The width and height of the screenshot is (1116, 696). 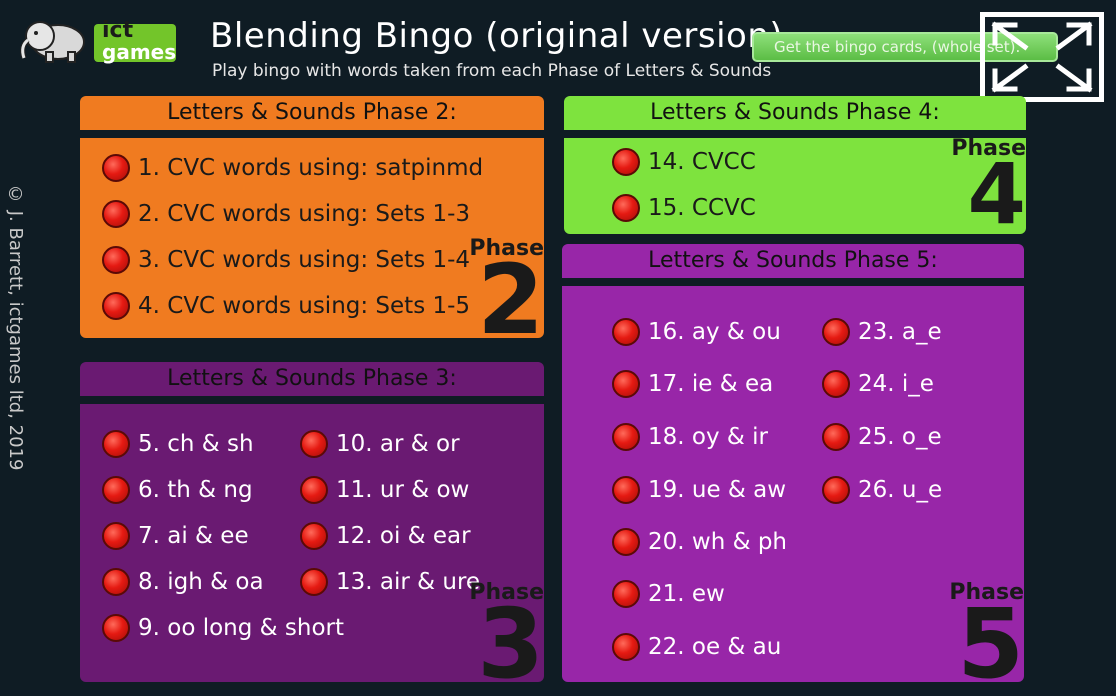 What do you see at coordinates (900, 490) in the screenshot?
I see `option-label: 26. u_e` at bounding box center [900, 490].